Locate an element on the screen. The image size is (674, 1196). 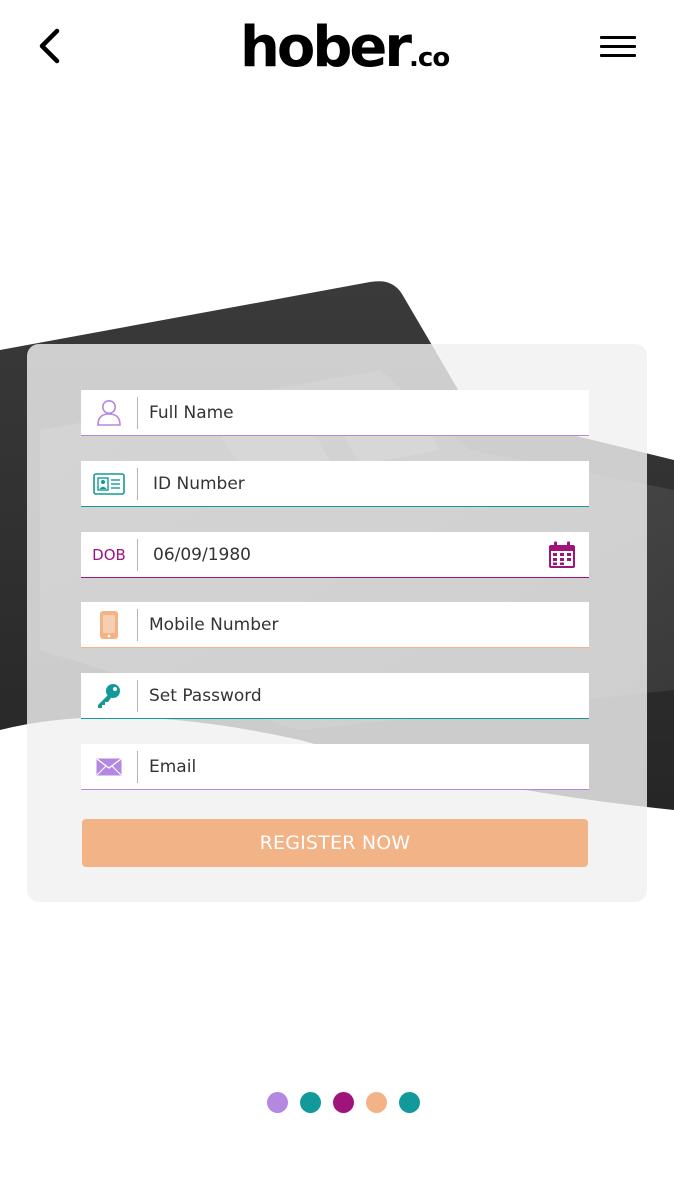
dob-label: DOB is located at coordinates (109, 554).